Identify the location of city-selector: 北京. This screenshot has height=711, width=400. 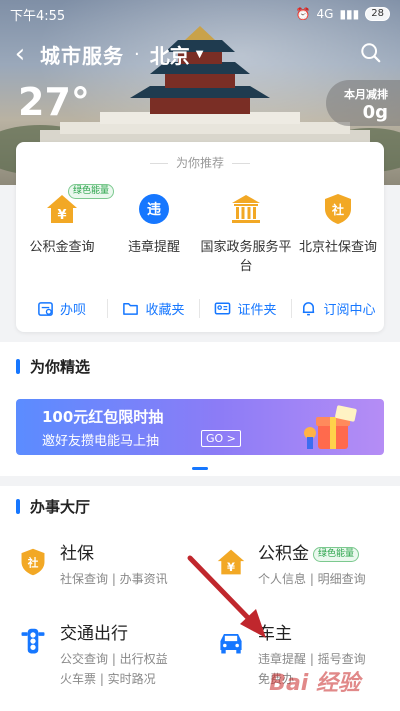
(170, 54).